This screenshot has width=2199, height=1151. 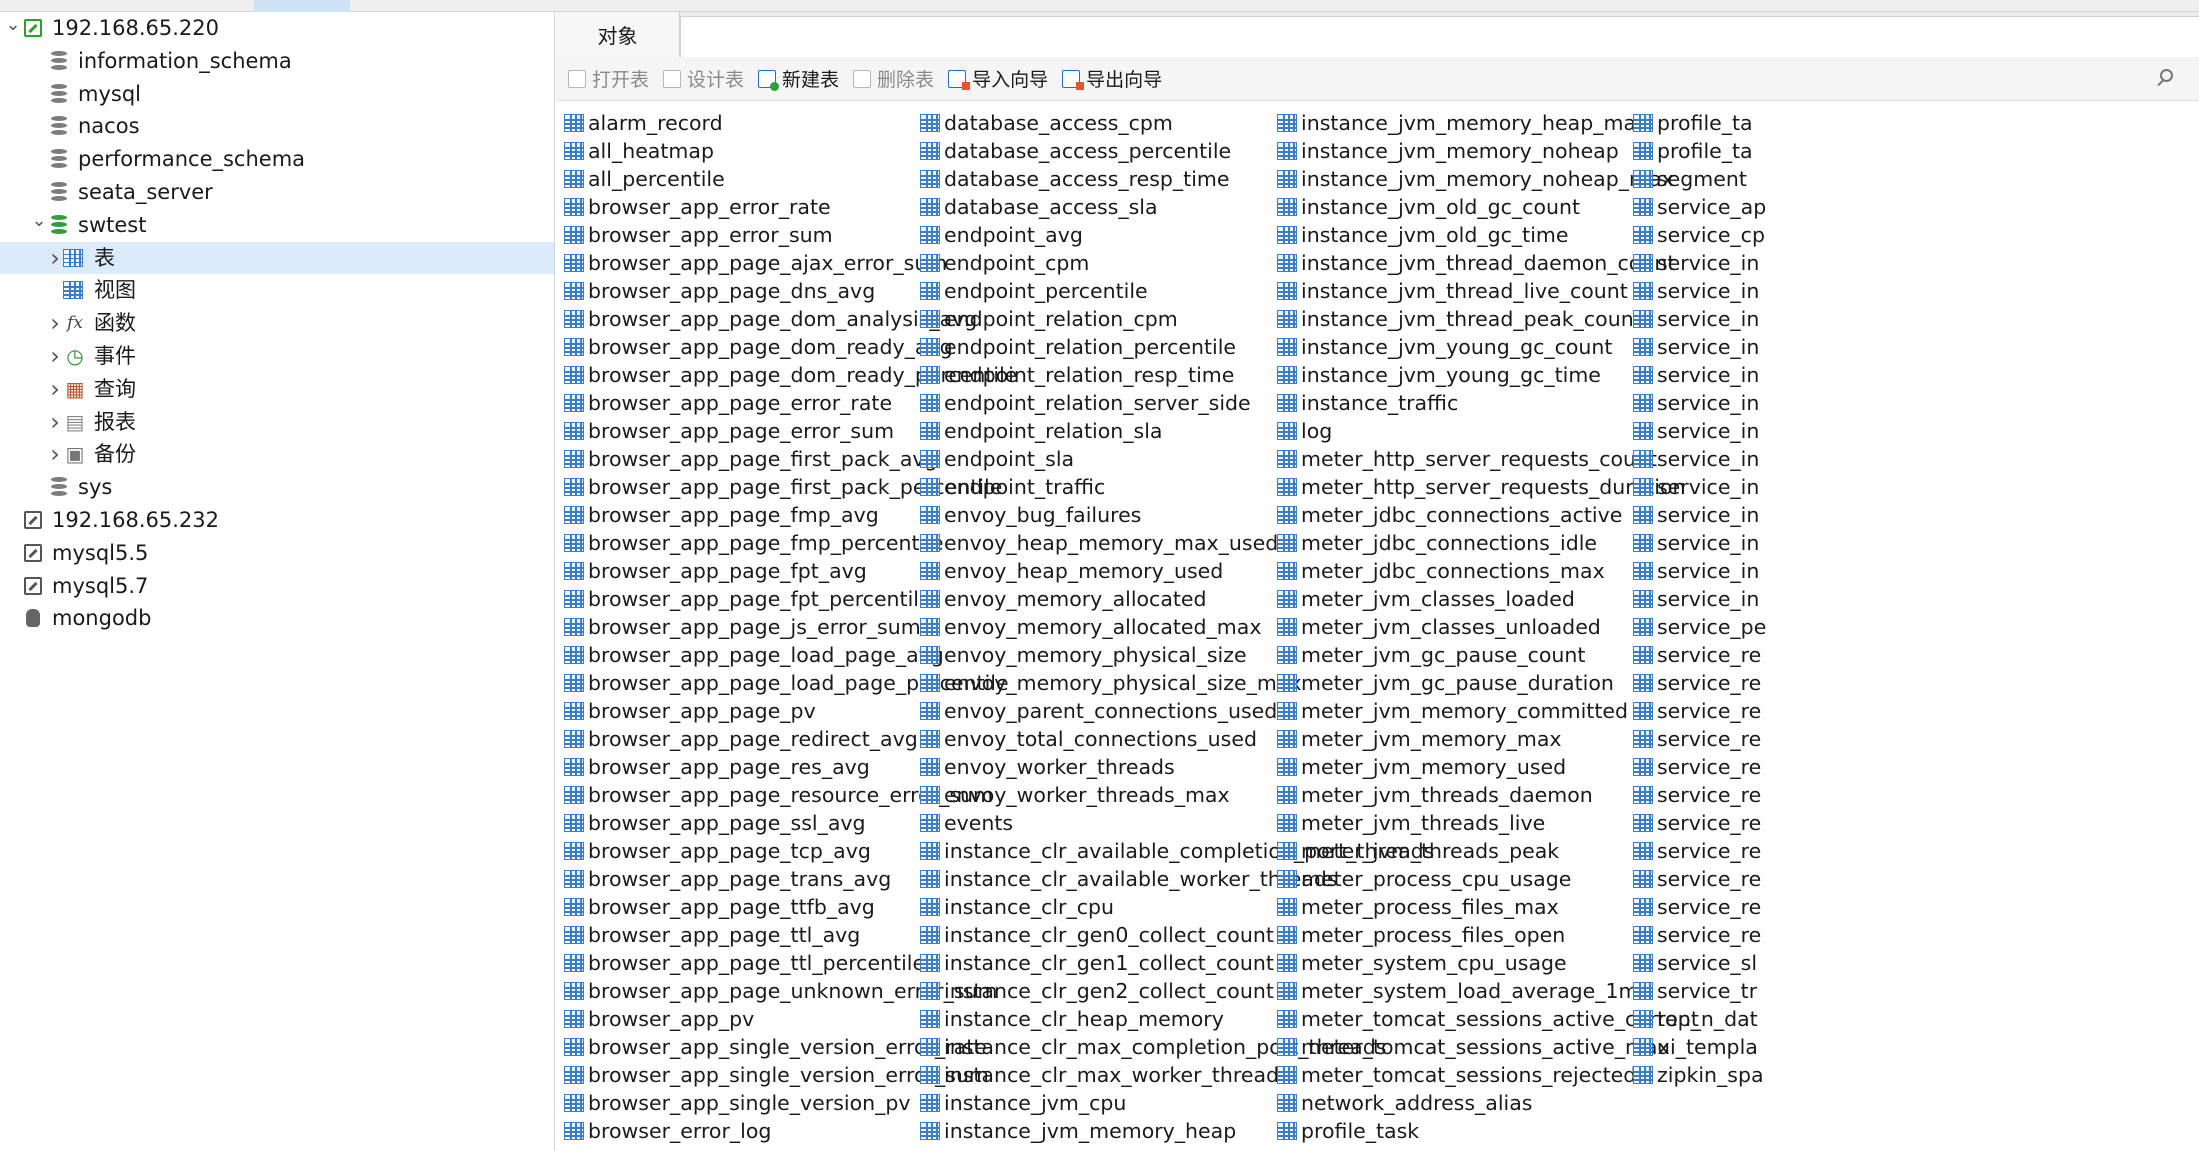 I want to click on tree-item: mongodb, so click(x=277, y=618).